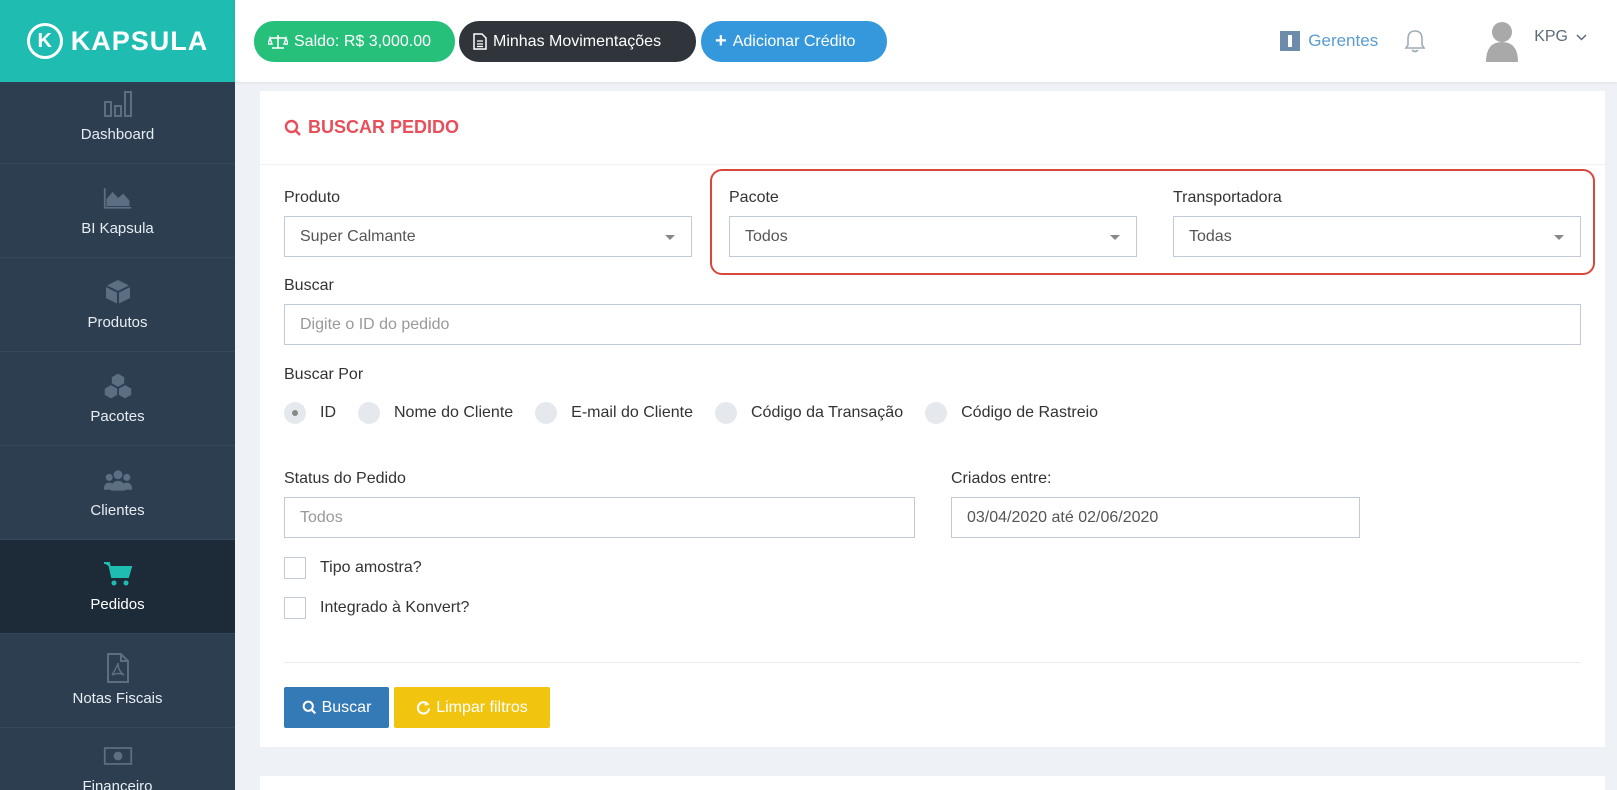  What do you see at coordinates (375, 324) in the screenshot?
I see `buscar-placeholder: Digite o ID do pedido` at bounding box center [375, 324].